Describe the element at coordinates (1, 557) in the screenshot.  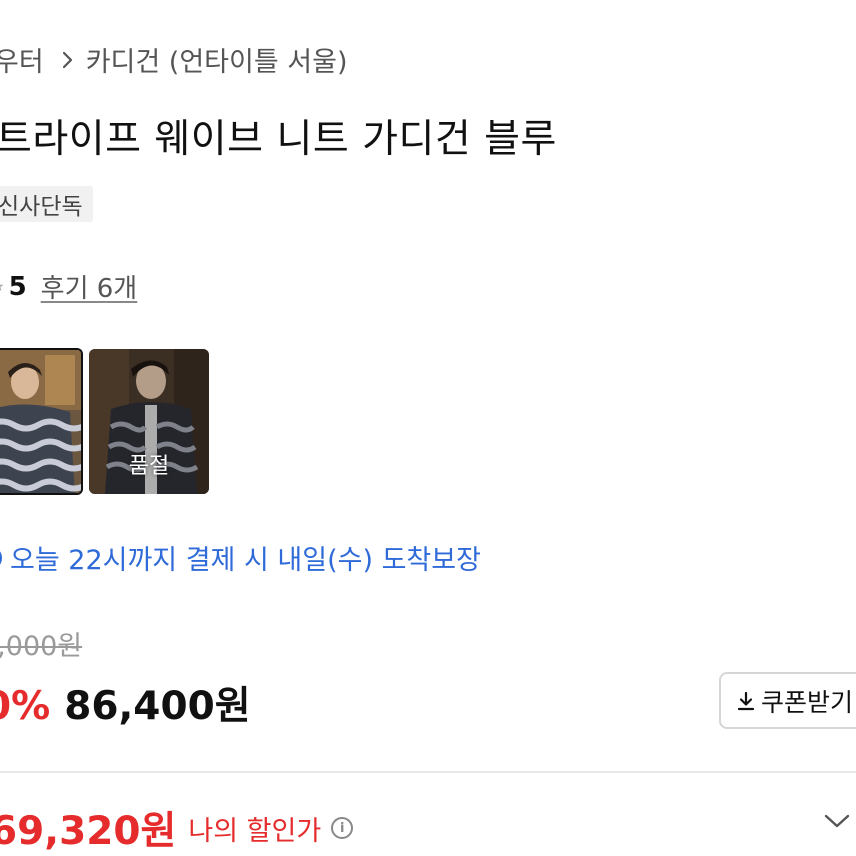
I see `clock-icon` at that location.